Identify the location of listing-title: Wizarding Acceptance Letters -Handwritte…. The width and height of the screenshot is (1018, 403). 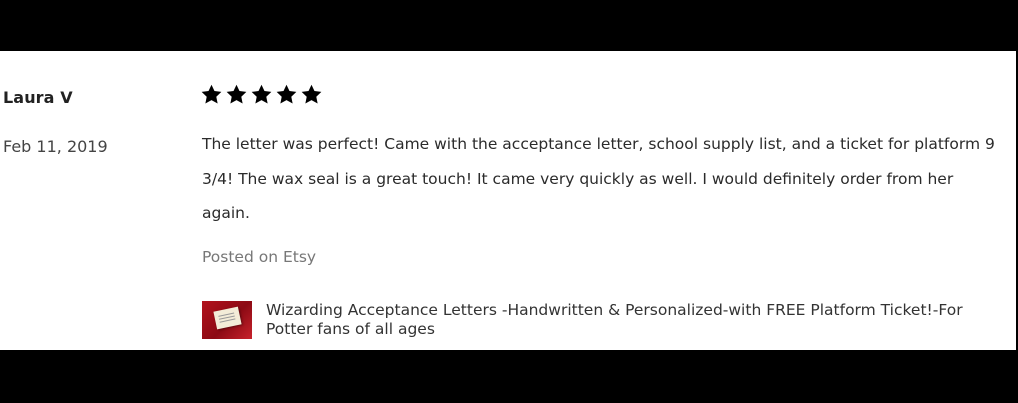
(634, 320).